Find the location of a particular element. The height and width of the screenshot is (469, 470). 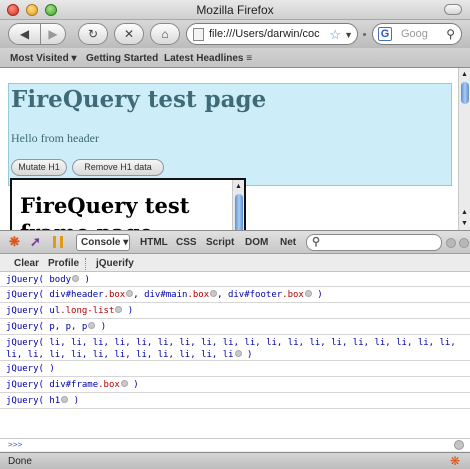

page-scrollbar: ▲ ▲ ▼ is located at coordinates (464, 149).